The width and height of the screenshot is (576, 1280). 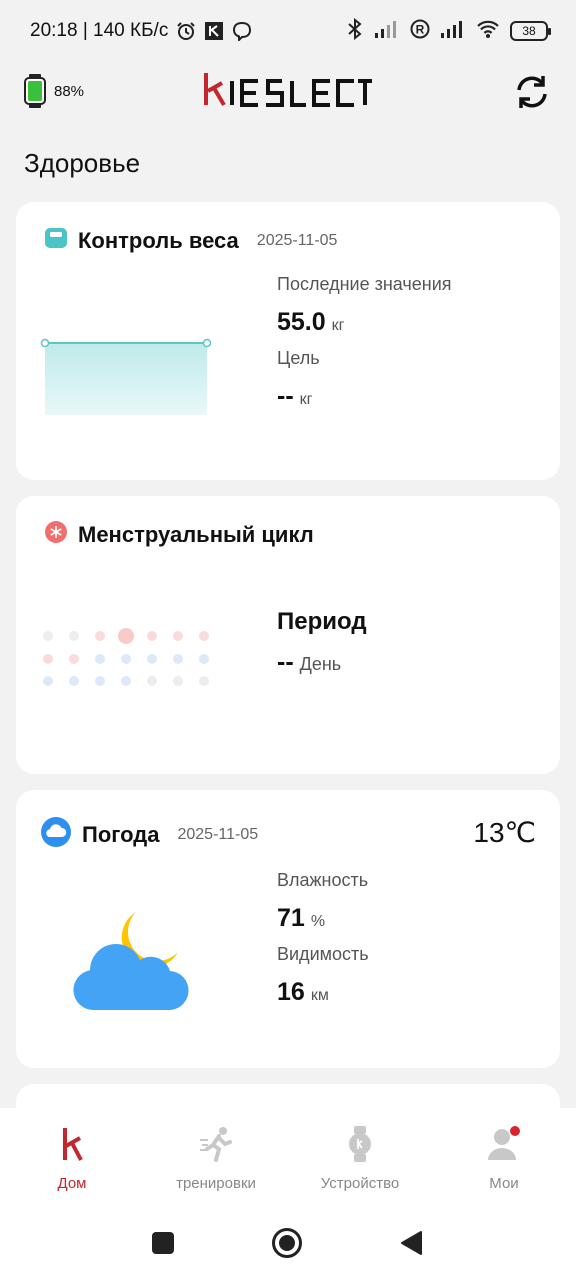 I want to click on status-left: 20:18 | 140 КБ/с, so click(x=141, y=31).